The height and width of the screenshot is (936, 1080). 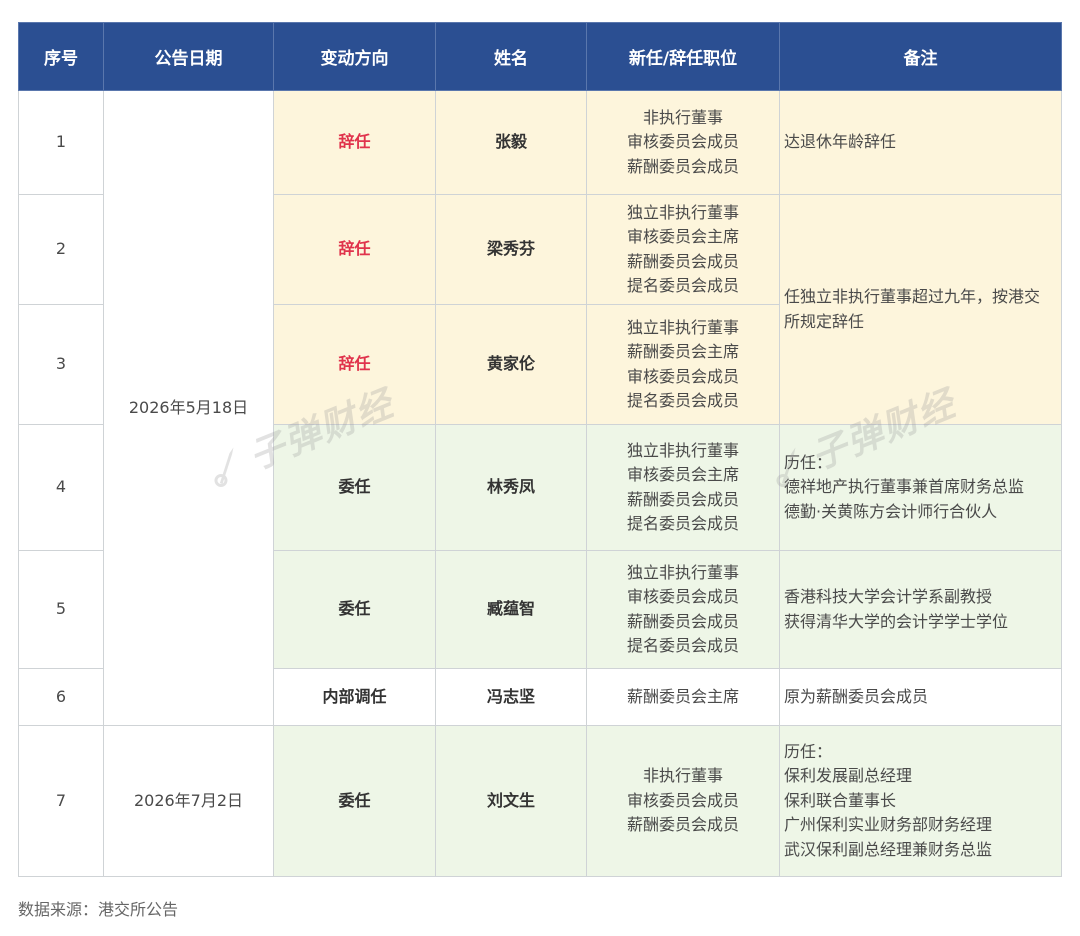 I want to click on positions: 薪酬委员会主席, so click(x=683, y=697).